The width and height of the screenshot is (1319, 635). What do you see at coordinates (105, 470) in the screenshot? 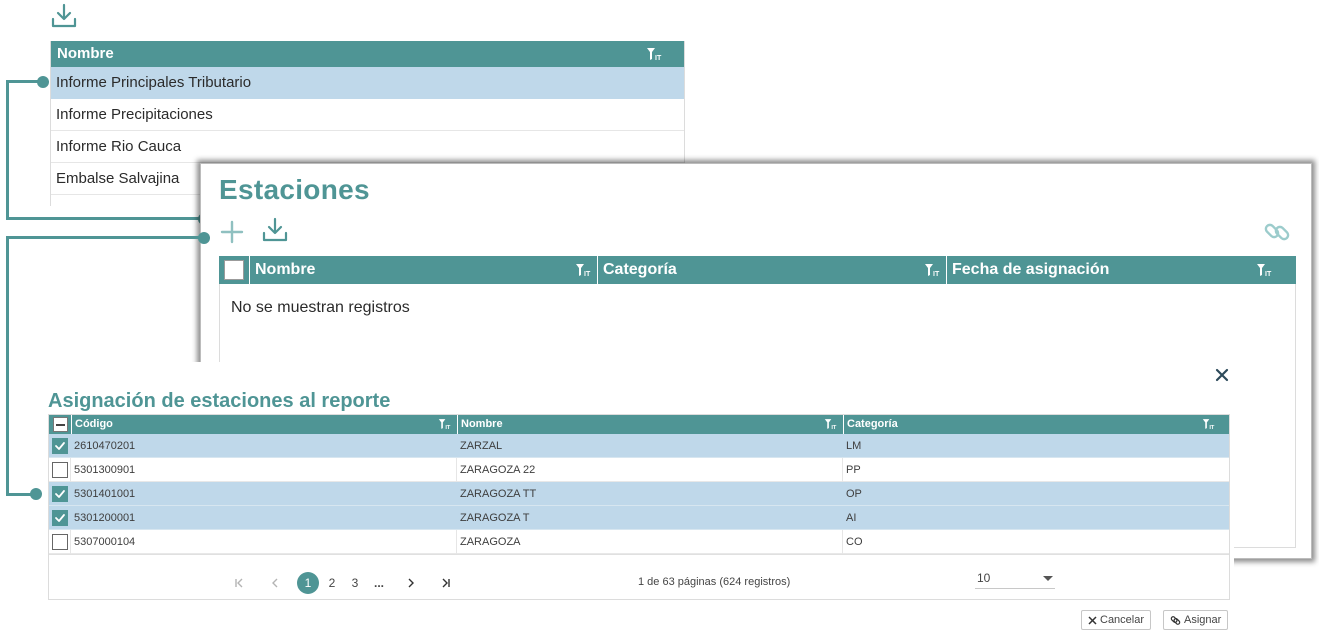
I see `cell-codigo: 5301300901` at bounding box center [105, 470].